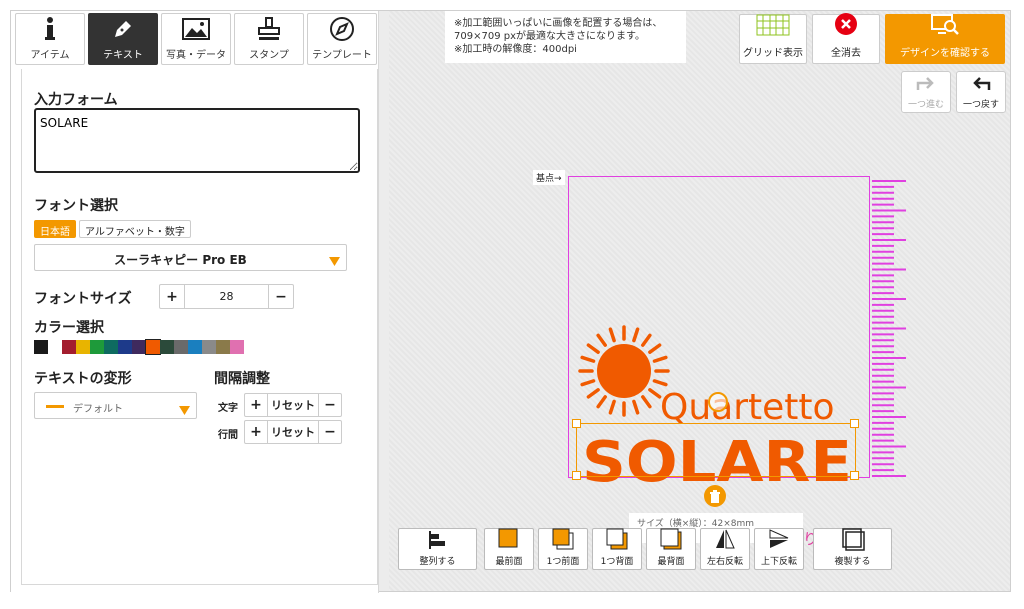 This screenshot has height=609, width=1024. What do you see at coordinates (256, 405) in the screenshot?
I see `char-increase-button: +` at bounding box center [256, 405].